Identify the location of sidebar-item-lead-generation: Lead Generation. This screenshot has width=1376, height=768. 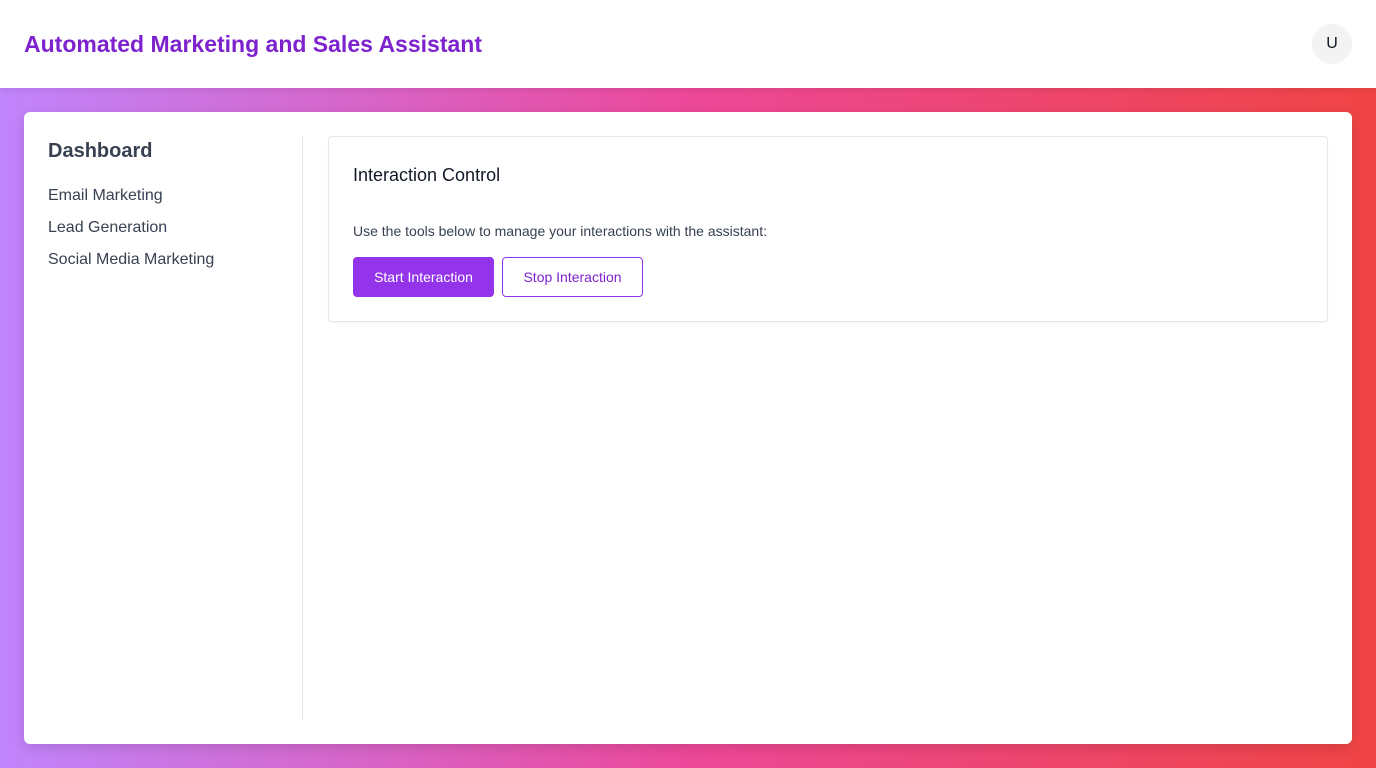
(131, 232).